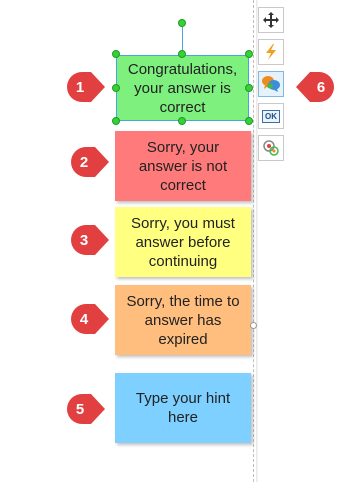  I want to click on marker-5: 5, so click(85, 409).